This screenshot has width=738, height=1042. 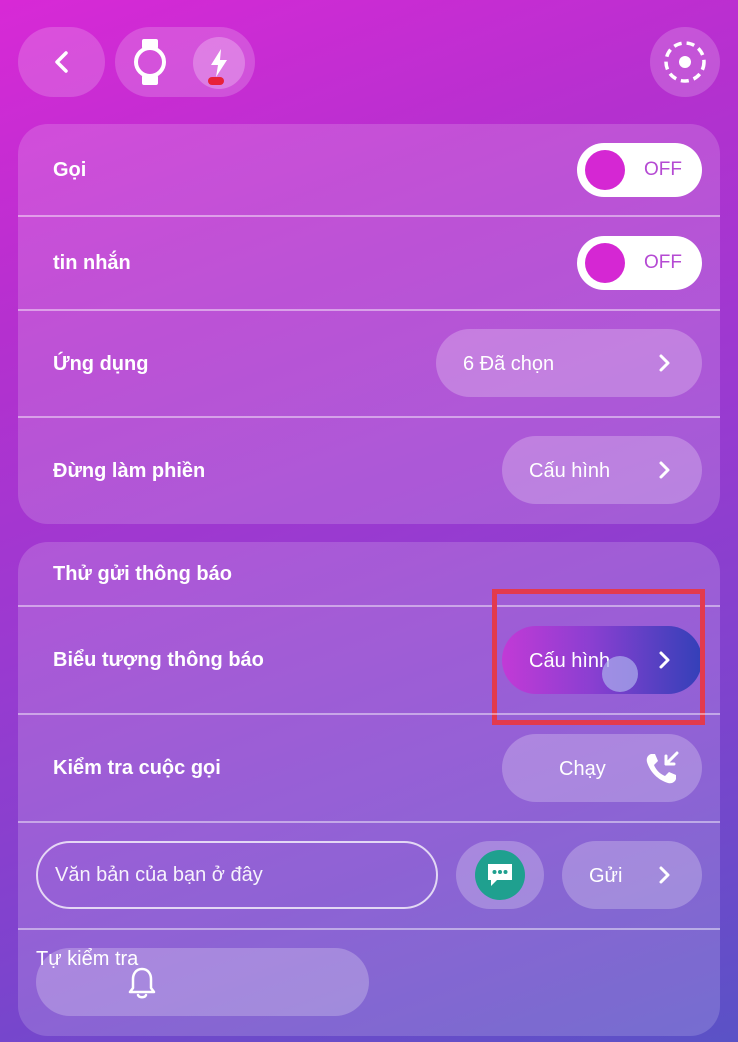 I want to click on device-status, so click(x=185, y=62).